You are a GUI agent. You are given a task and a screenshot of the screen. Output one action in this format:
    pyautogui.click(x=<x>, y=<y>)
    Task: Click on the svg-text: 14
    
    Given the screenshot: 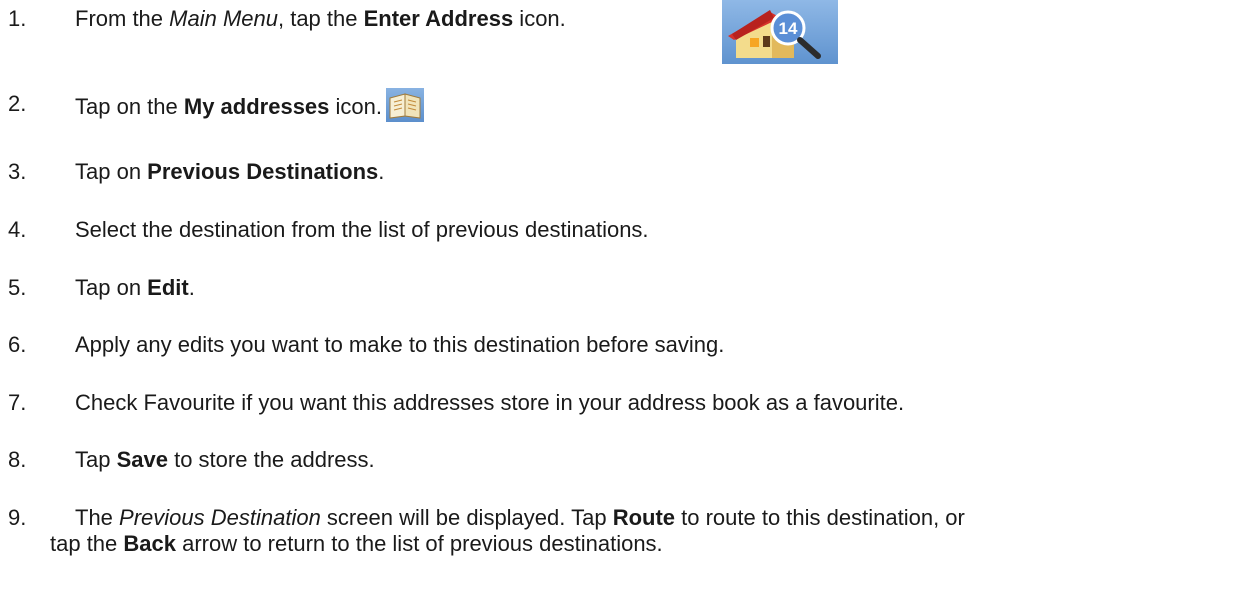 What is the action you would take?
    pyautogui.click(x=788, y=28)
    